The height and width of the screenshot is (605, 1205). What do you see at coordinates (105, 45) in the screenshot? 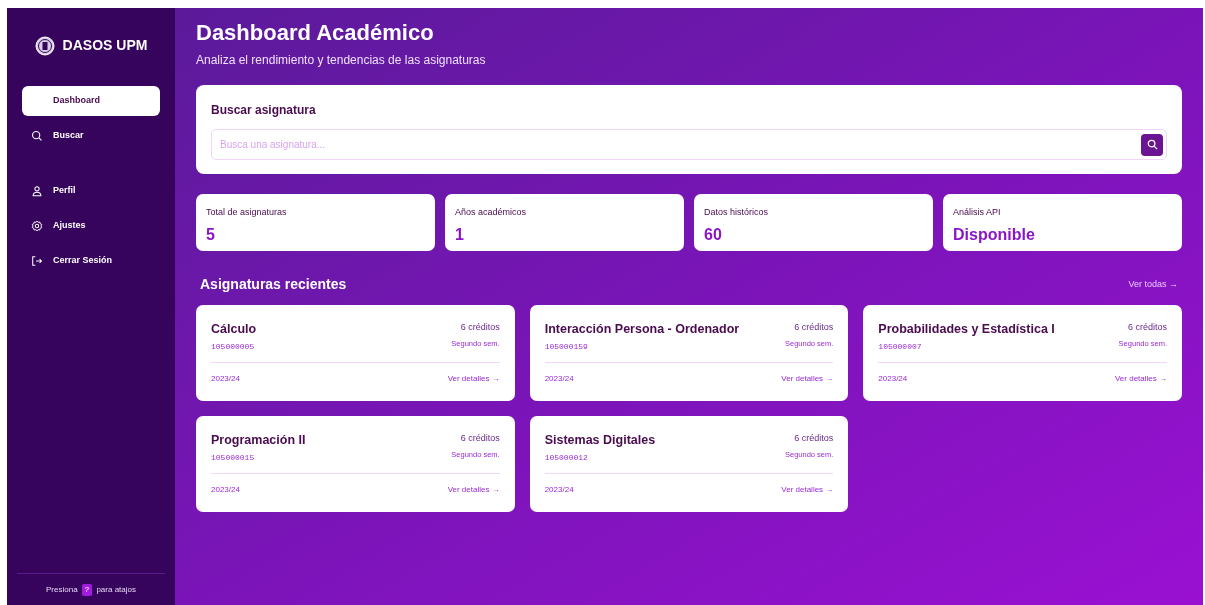
I see `brand-name: DASOS UPM` at bounding box center [105, 45].